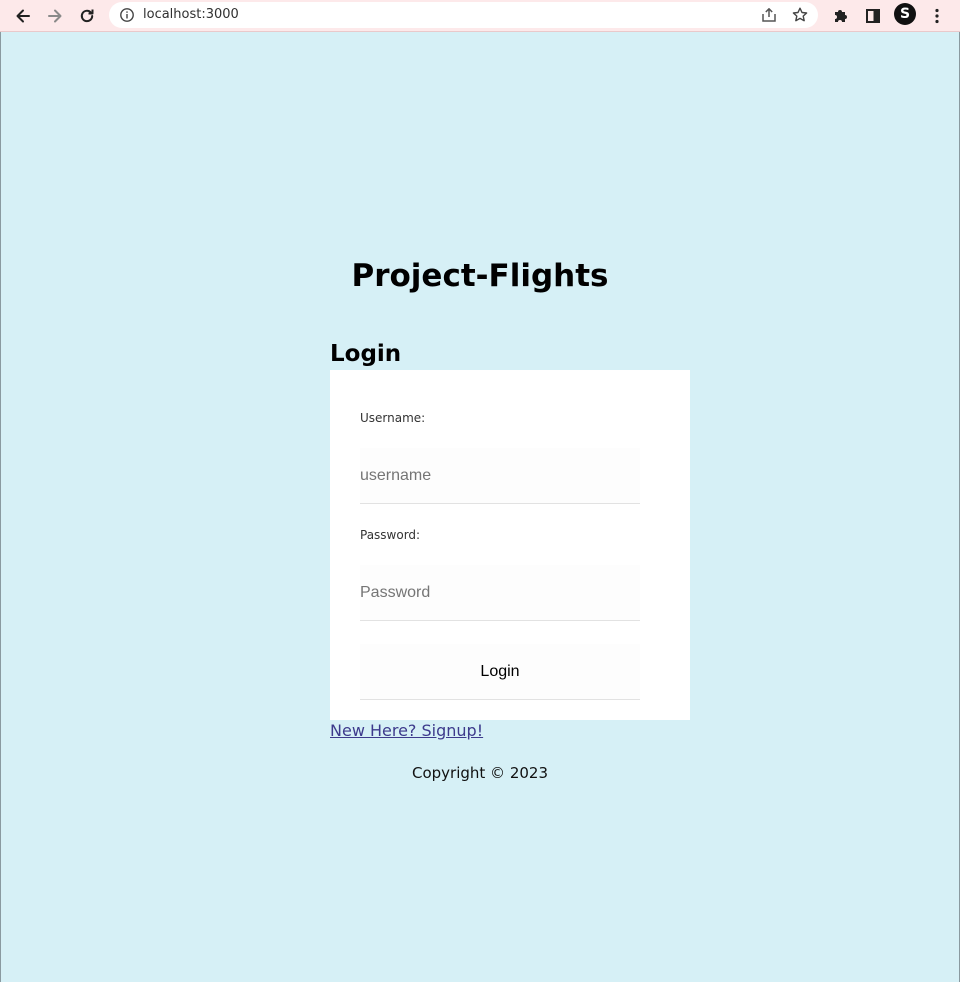 The image size is (960, 982). I want to click on reload-button, so click(87, 16).